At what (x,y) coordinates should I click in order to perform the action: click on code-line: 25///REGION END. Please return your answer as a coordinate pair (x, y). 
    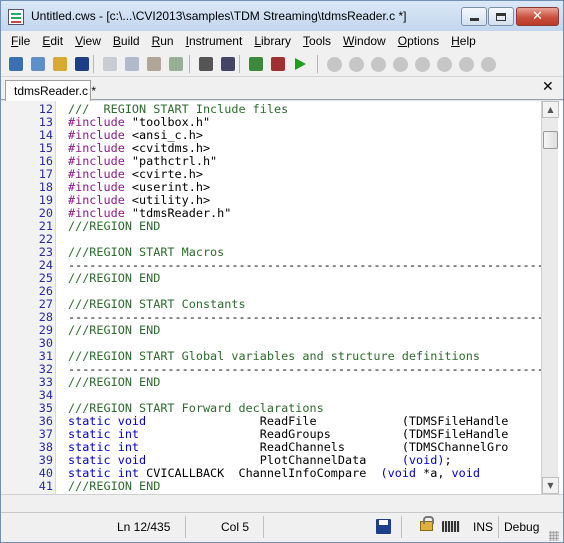
    Looking at the image, I should click on (271, 278).